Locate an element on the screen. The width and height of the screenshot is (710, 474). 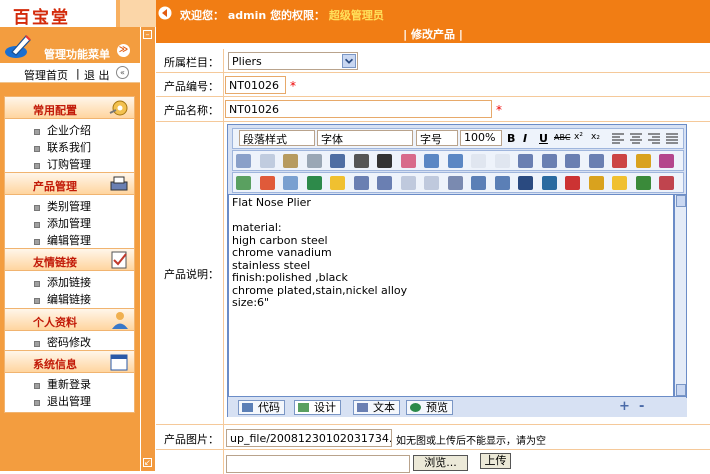
collapse-left-icon: – is located at coordinates (147, 34).